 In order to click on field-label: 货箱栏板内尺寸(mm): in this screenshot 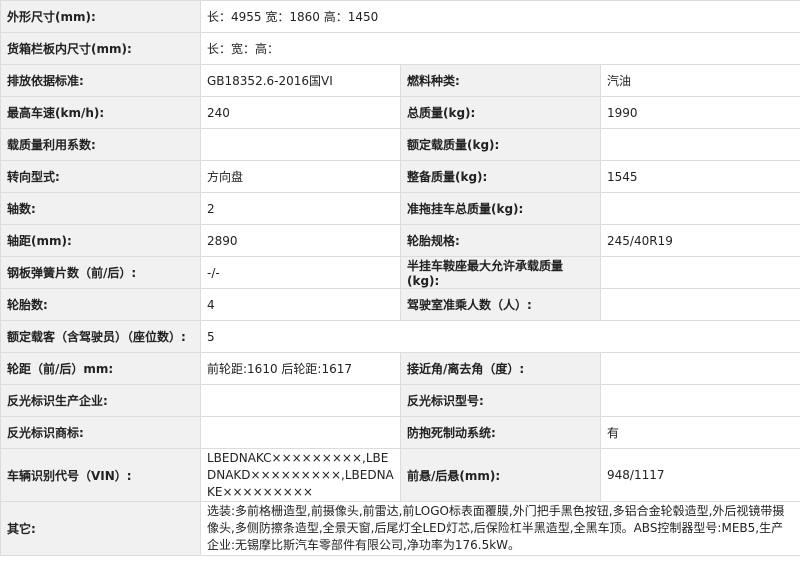, I will do `click(100, 48)`.